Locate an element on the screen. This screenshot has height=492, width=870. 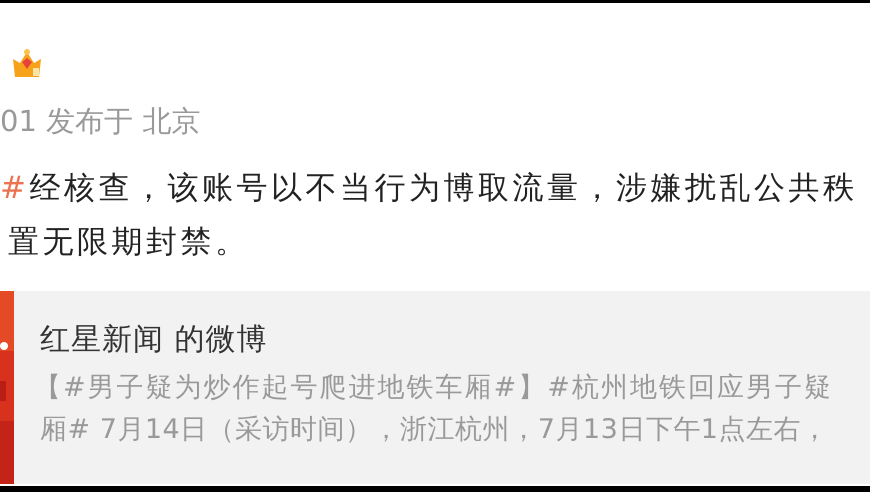
card-text-line: 【#男子疑为炒作起号爬进地铁车厢#】#杭州地铁回应男子疑 is located at coordinates (433, 388).